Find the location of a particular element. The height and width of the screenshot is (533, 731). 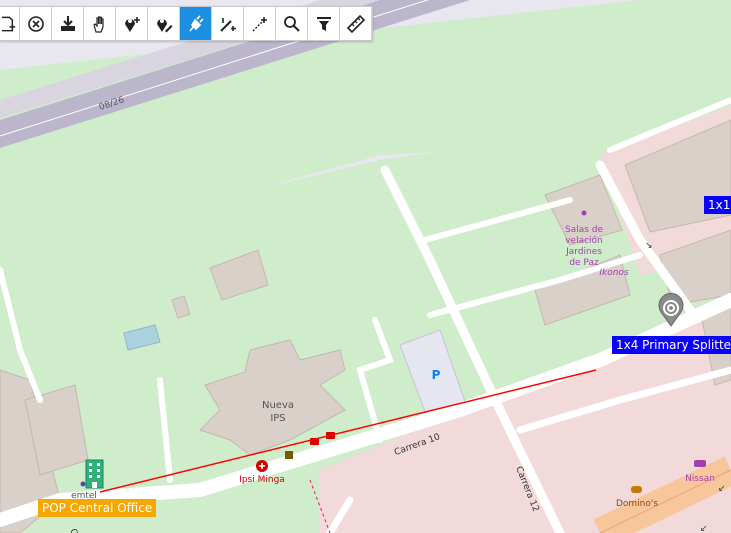

pop-label: POP Central Office is located at coordinates (97, 508).